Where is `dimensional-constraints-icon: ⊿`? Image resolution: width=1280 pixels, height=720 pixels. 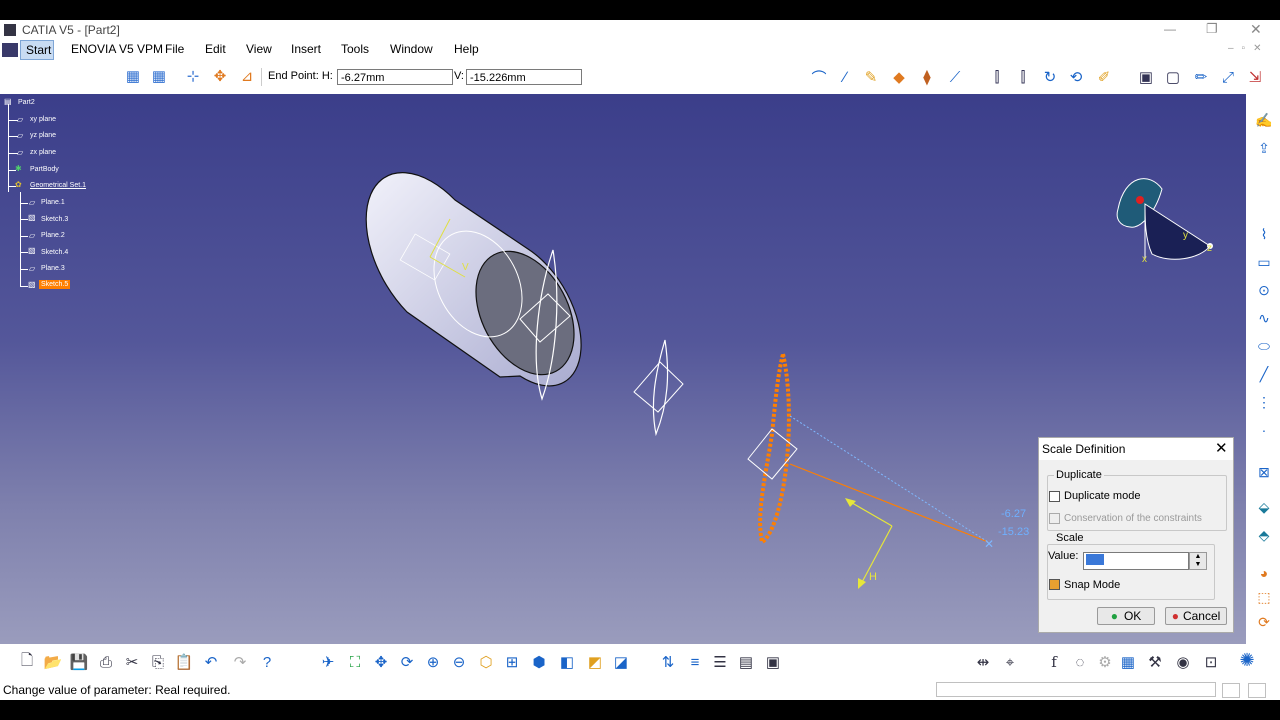 dimensional-constraints-icon: ⊿ is located at coordinates (247, 76).